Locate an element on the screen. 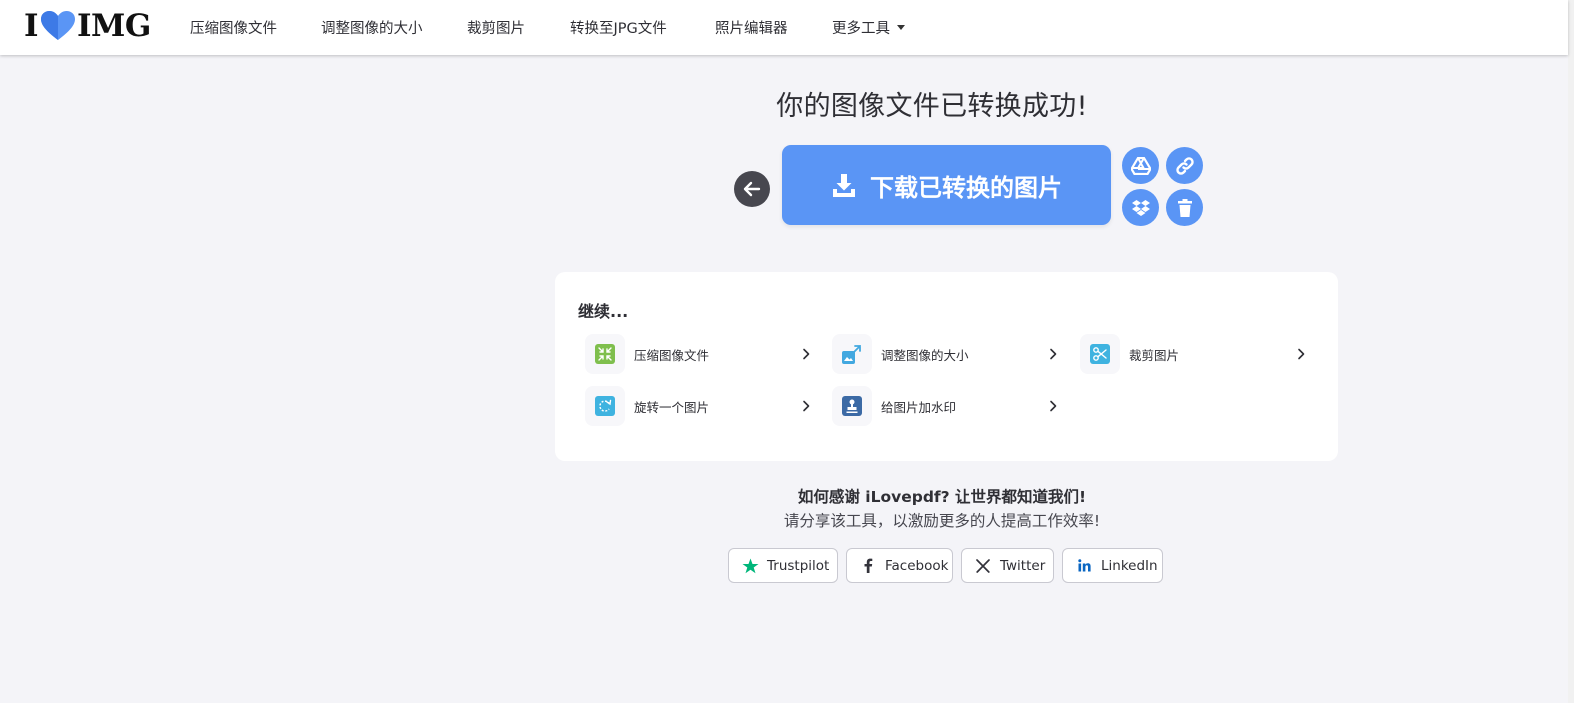 This screenshot has width=1574, height=703. tool-label-resize: 调整图像的大小 is located at coordinates (925, 355).